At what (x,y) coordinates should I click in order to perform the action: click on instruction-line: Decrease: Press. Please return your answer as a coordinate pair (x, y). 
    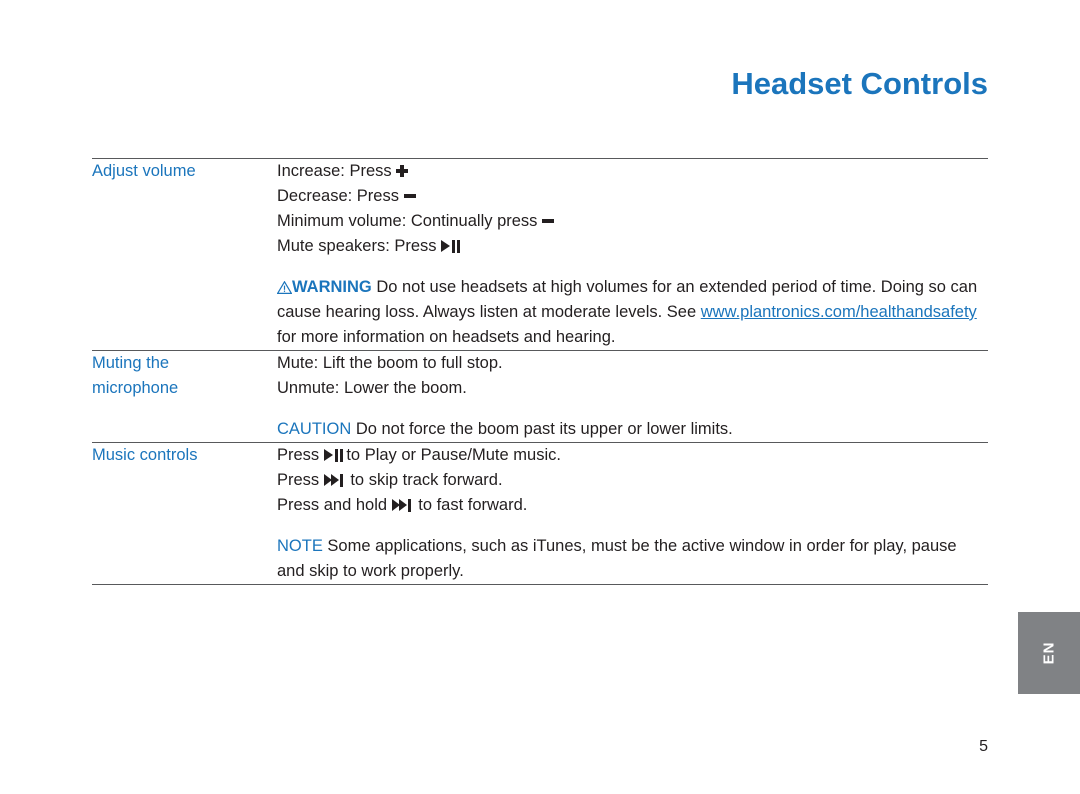
    Looking at the image, I should click on (632, 196).